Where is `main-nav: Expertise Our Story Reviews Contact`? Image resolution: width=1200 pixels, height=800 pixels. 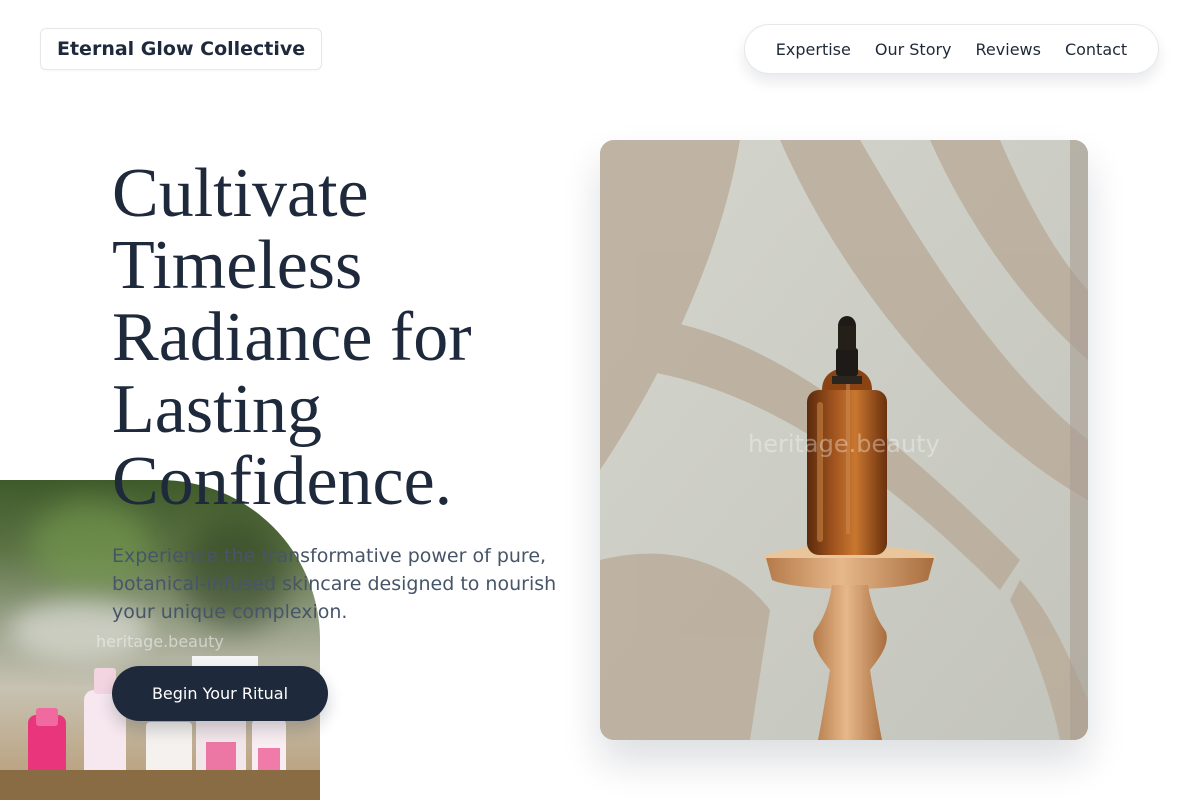
main-nav: Expertise Our Story Reviews Contact is located at coordinates (951, 49).